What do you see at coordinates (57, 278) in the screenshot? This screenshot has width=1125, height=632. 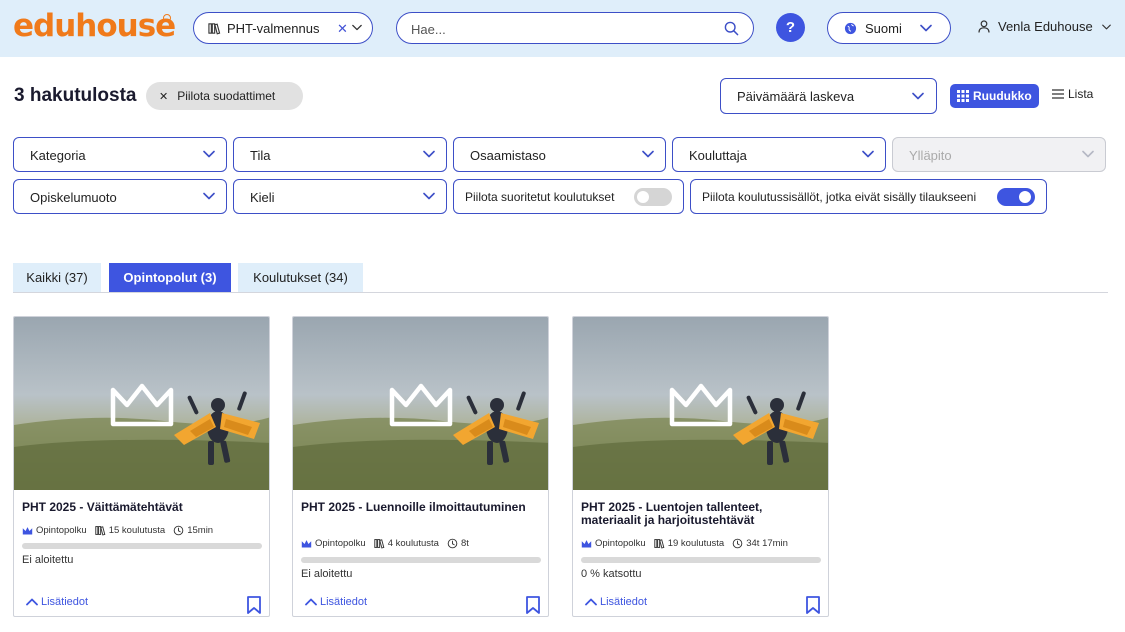 I see `tab-all: Kaikki (37)` at bounding box center [57, 278].